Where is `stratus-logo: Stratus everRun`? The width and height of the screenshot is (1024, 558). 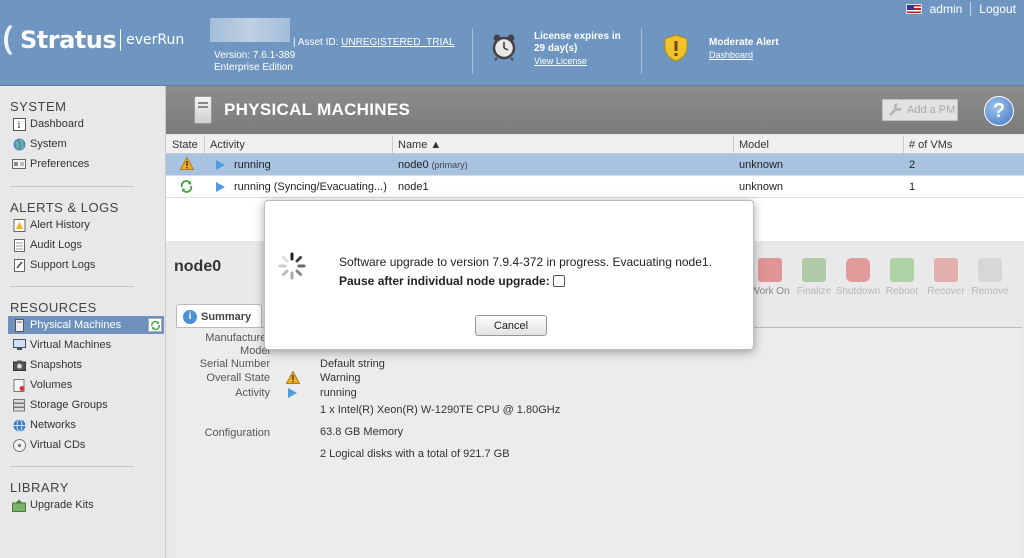 stratus-logo: Stratus everRun is located at coordinates (94, 40).